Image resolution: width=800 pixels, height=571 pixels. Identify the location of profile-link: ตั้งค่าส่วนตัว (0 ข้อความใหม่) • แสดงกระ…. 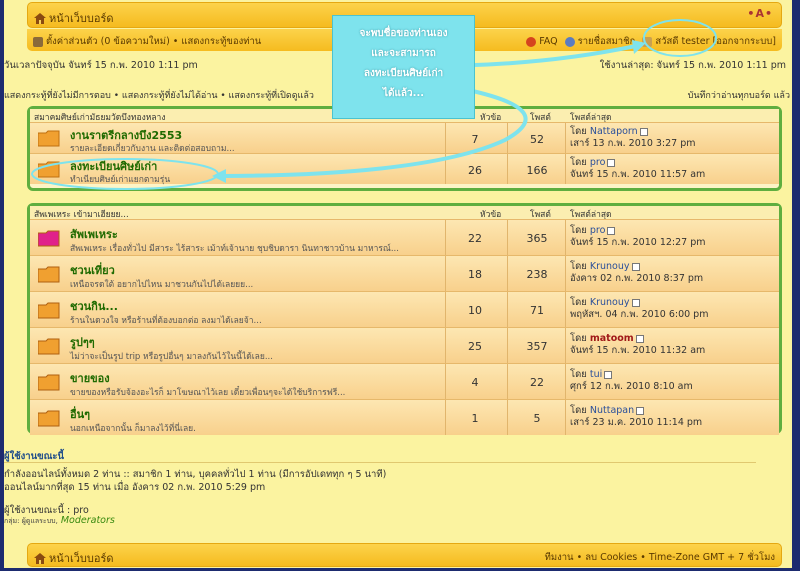
(147, 41).